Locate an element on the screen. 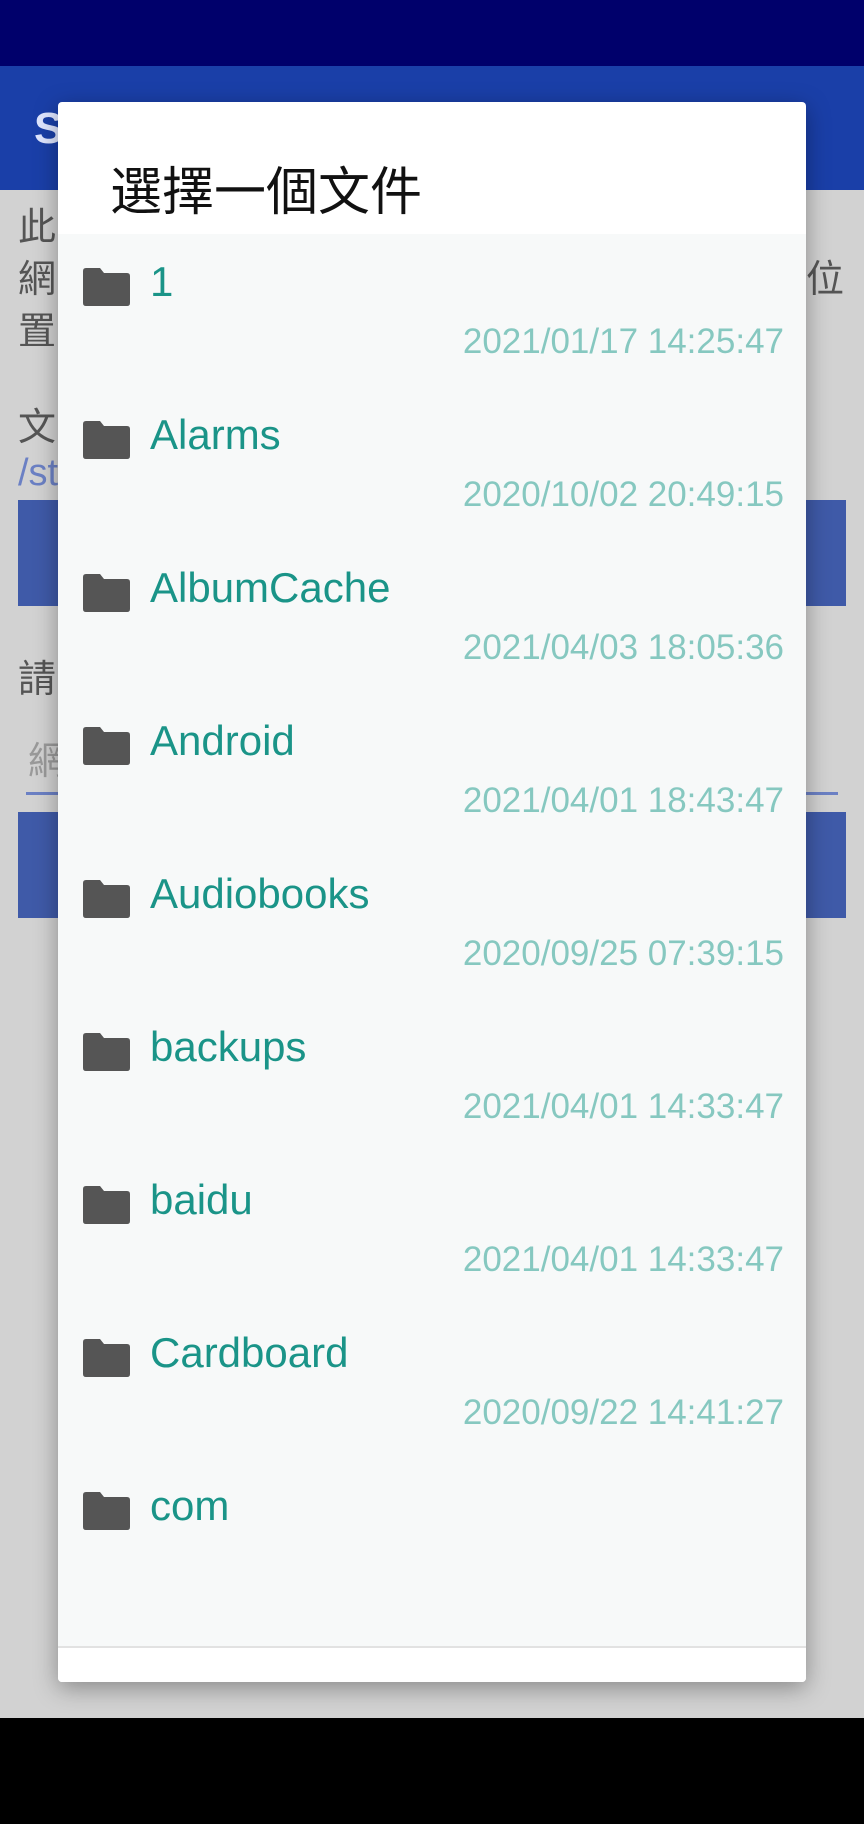 This screenshot has width=864, height=1824. dialog-title: 選擇一個文件 is located at coordinates (266, 193).